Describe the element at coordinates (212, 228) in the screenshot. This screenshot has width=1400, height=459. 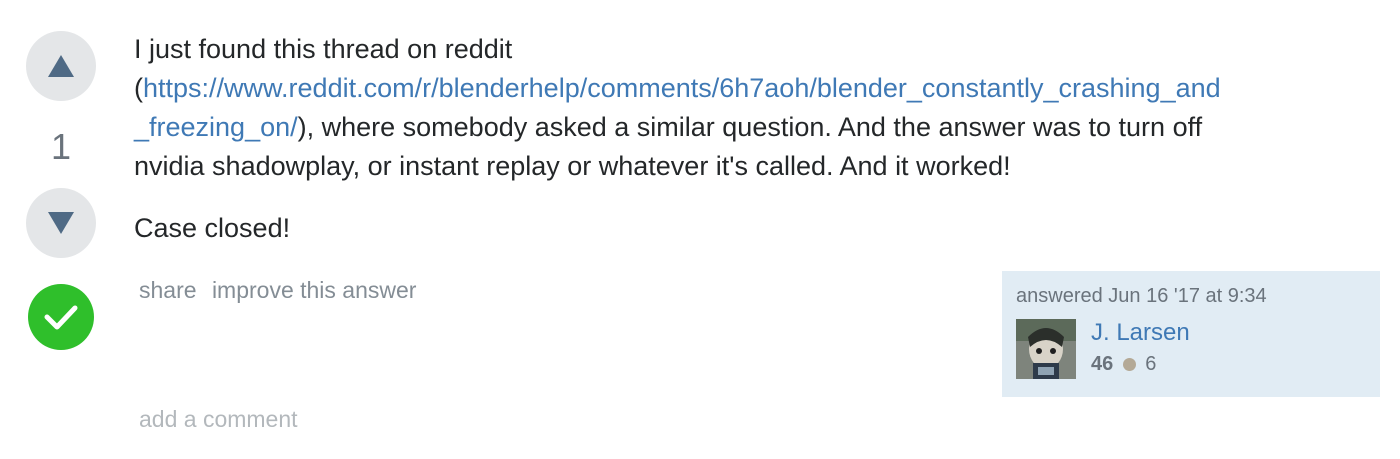
I see `post-paragraph-closing: Case closed!` at that location.